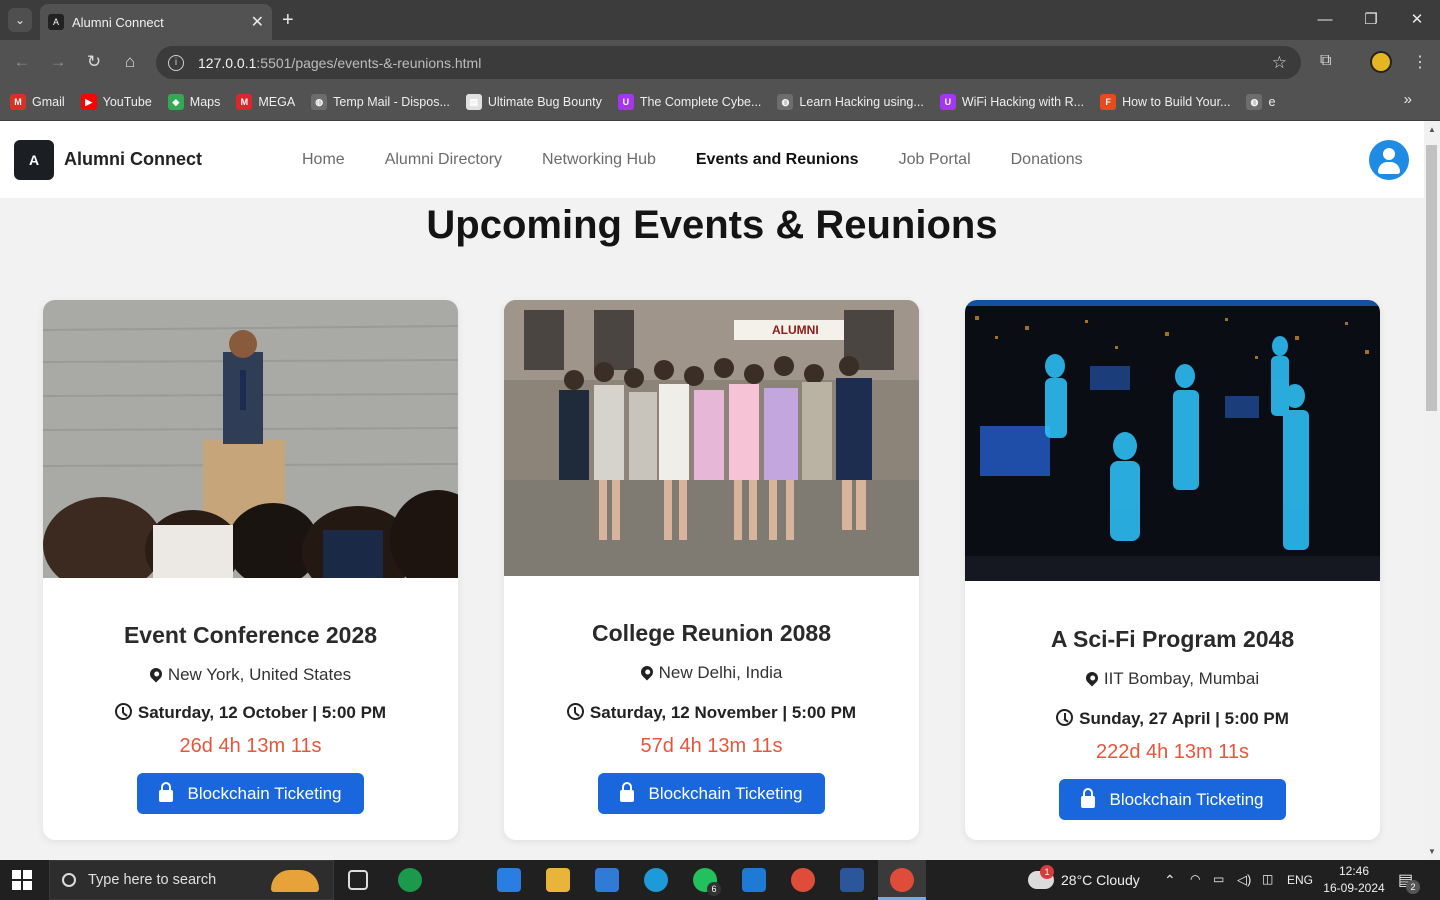 This screenshot has width=1440, height=900. Describe the element at coordinates (257, 22) in the screenshot. I see `tab-close-icon: ✕` at that location.